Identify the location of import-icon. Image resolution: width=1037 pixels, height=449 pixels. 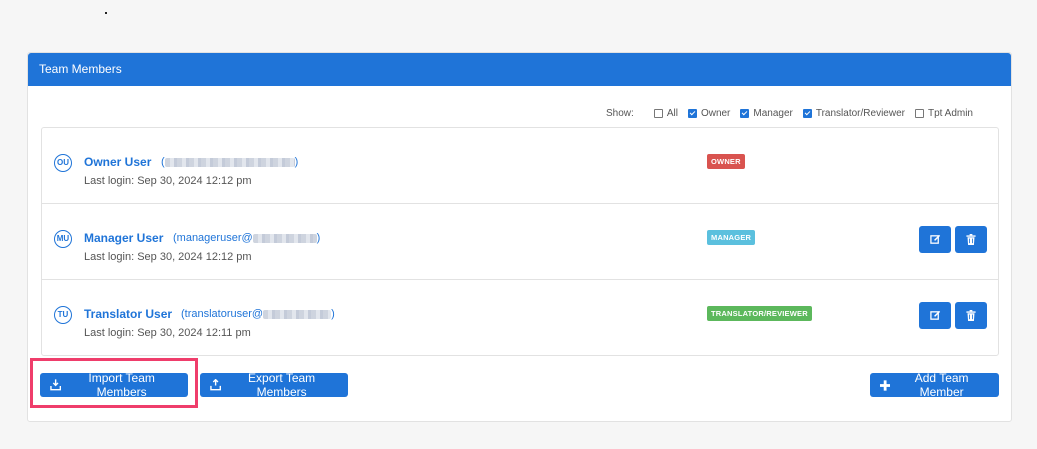
(56, 385).